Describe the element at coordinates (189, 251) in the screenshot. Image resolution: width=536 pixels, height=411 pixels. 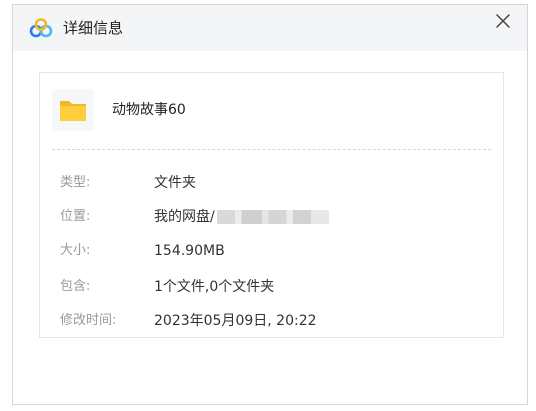
I see `size-value: 154.90MB` at that location.